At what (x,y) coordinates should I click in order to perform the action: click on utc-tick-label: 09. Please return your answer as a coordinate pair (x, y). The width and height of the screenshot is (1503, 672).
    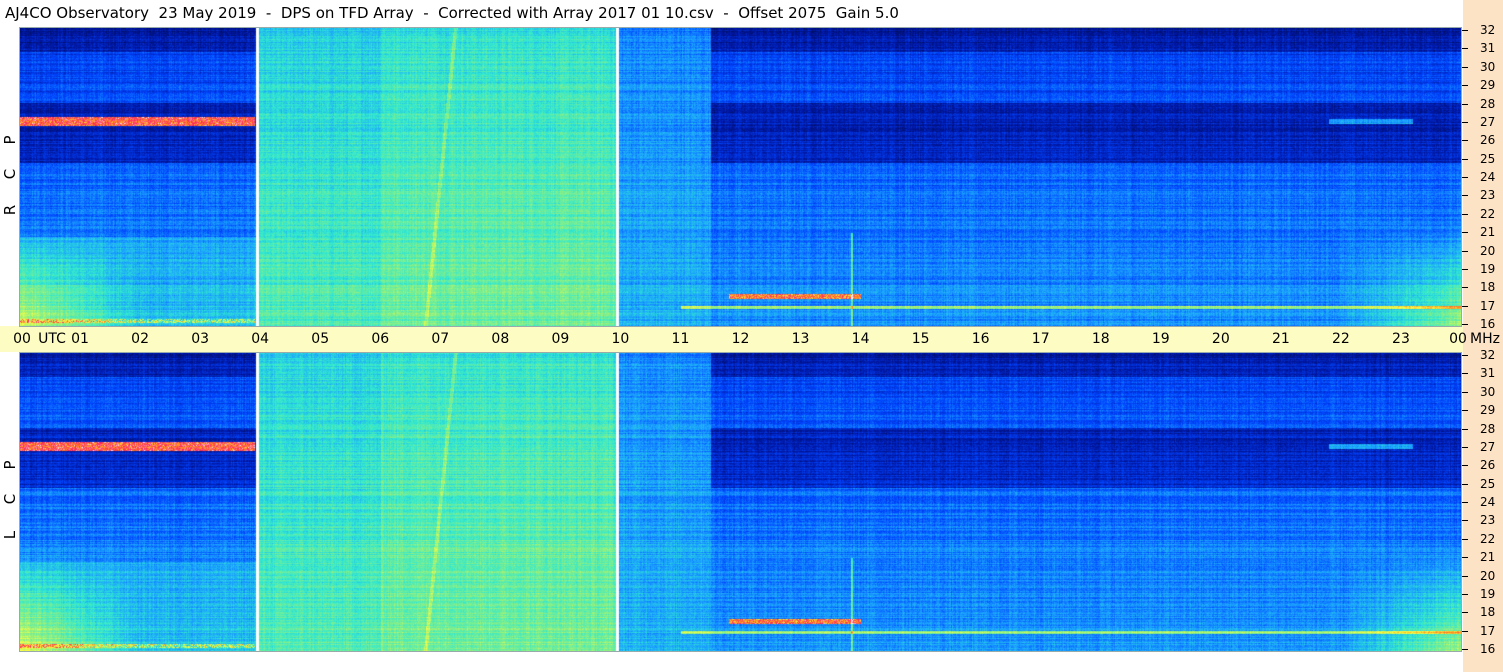
    Looking at the image, I should click on (560, 339).